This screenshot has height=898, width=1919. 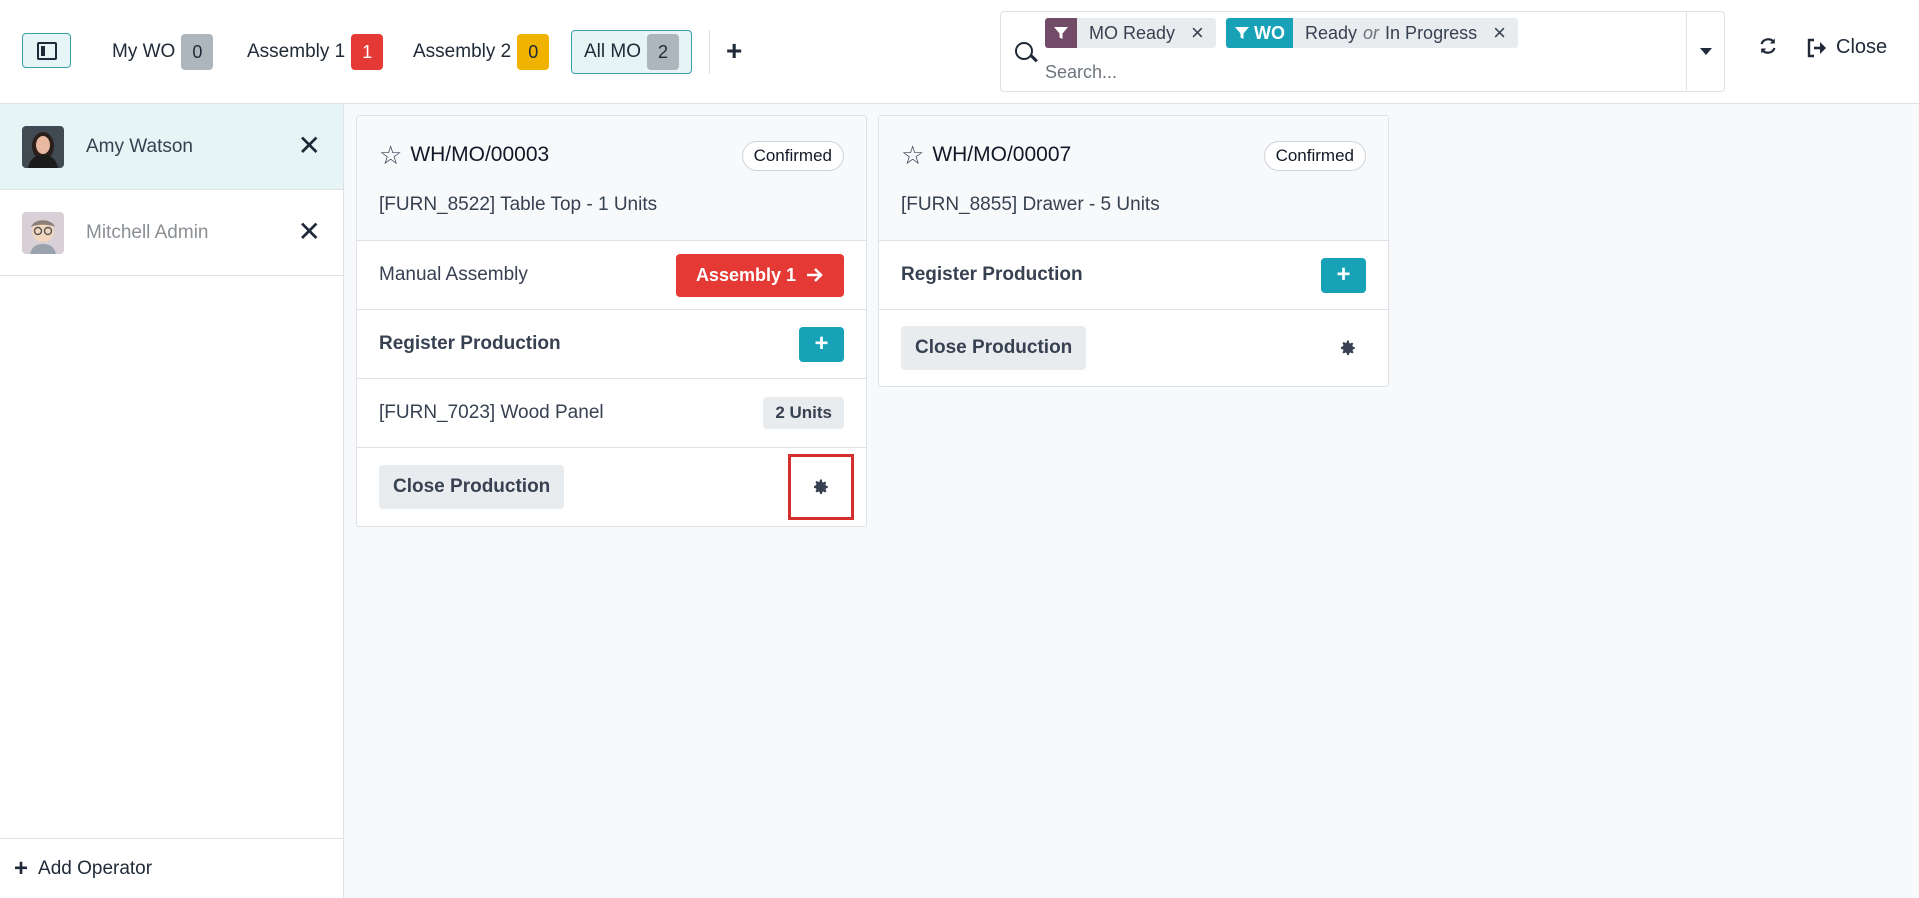 I want to click on close-button: Close, so click(x=1846, y=47).